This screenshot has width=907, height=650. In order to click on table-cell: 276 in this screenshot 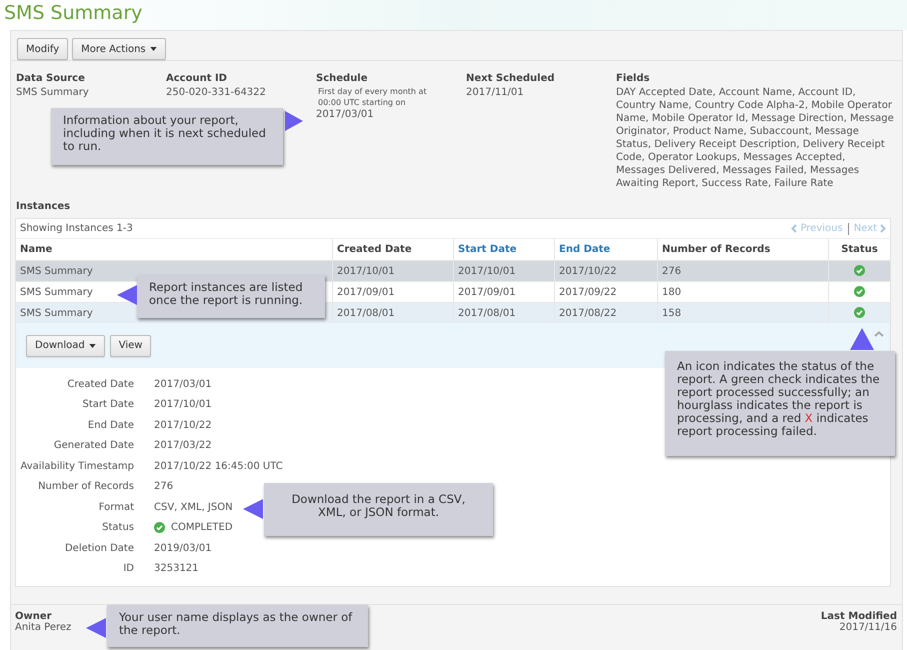, I will do `click(743, 271)`.